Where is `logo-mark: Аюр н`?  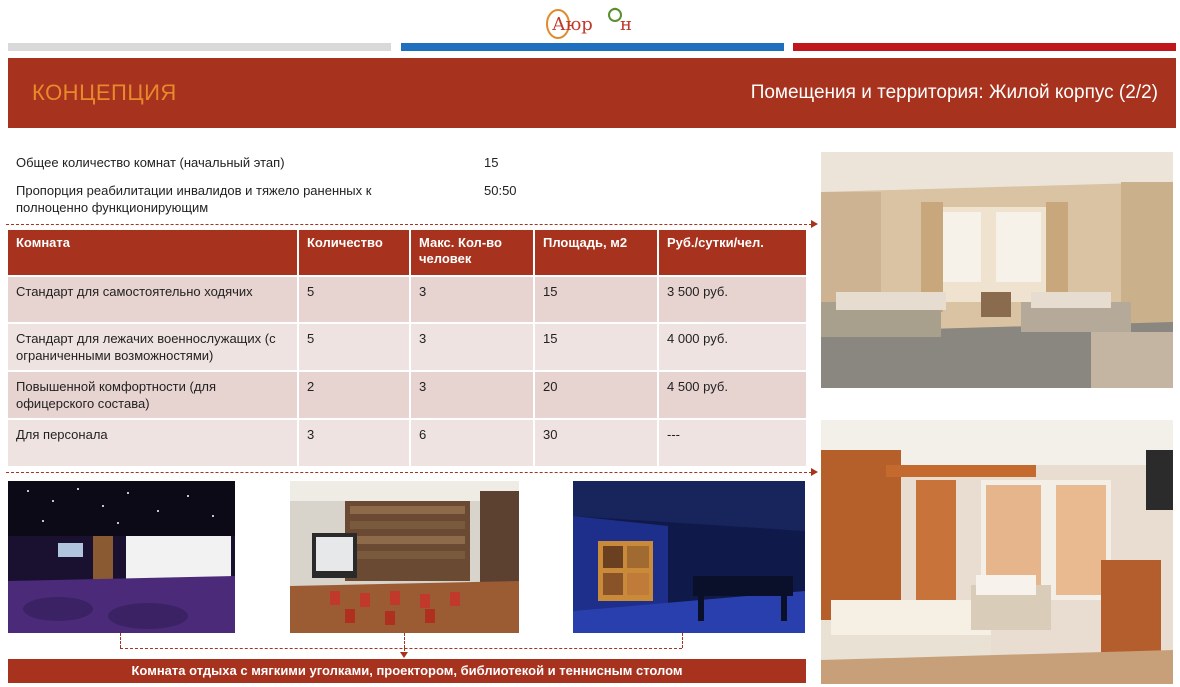 logo-mark: Аюр н is located at coordinates (589, 23).